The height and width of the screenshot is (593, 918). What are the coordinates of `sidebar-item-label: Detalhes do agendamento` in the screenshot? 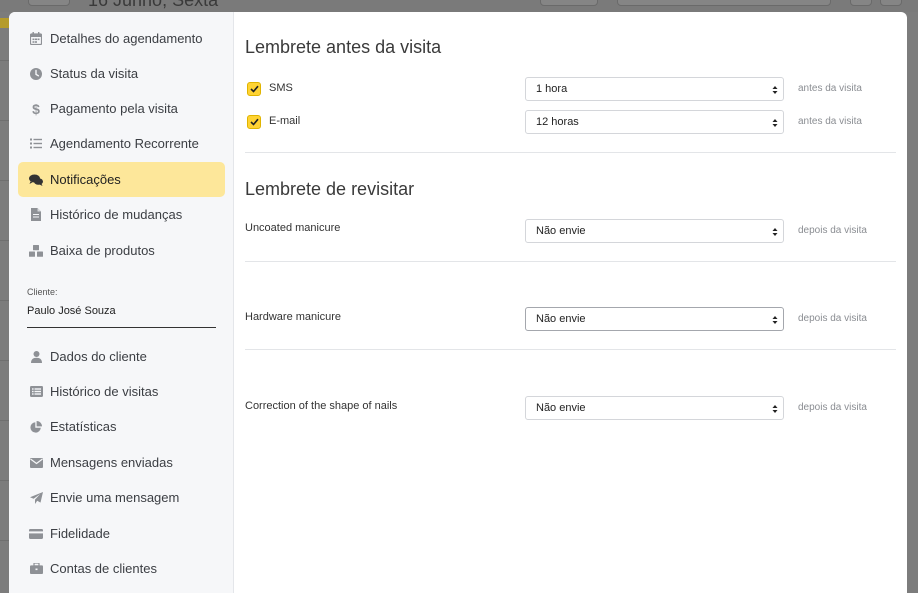 It's located at (126, 38).